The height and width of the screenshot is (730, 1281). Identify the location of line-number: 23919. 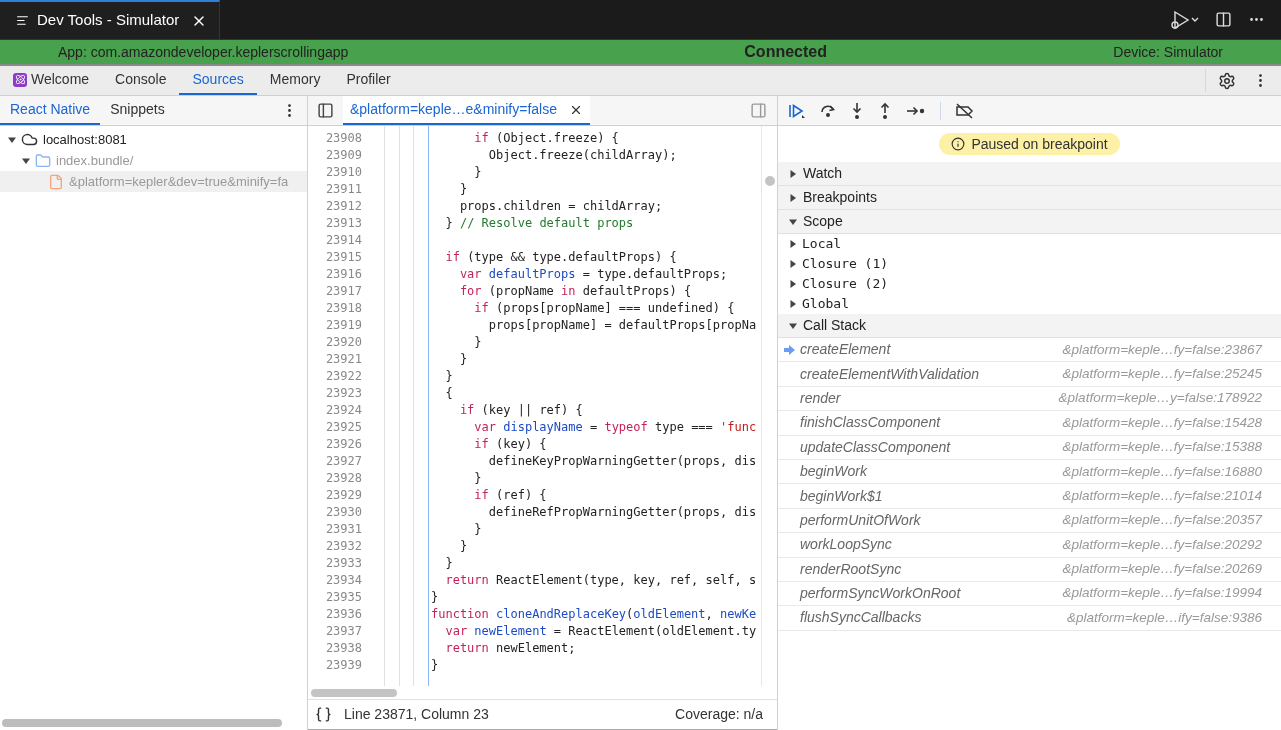
(335, 324).